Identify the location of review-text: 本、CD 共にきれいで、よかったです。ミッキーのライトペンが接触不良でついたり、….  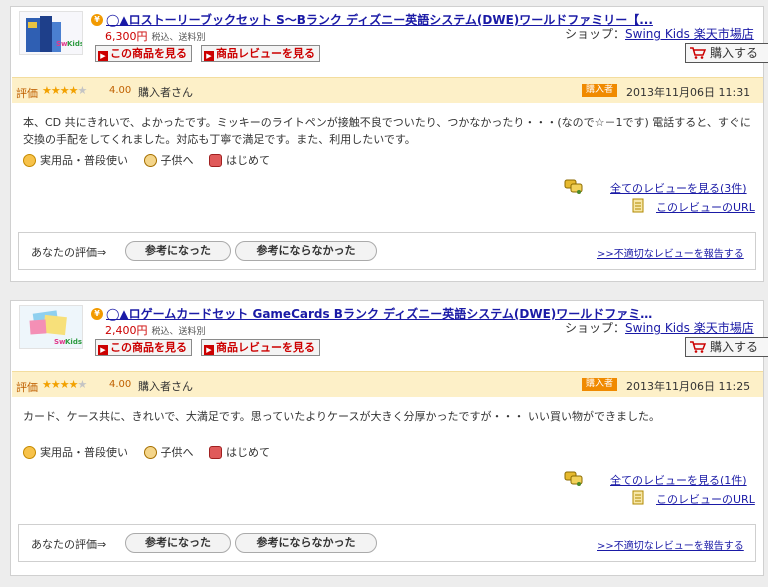
(387, 131).